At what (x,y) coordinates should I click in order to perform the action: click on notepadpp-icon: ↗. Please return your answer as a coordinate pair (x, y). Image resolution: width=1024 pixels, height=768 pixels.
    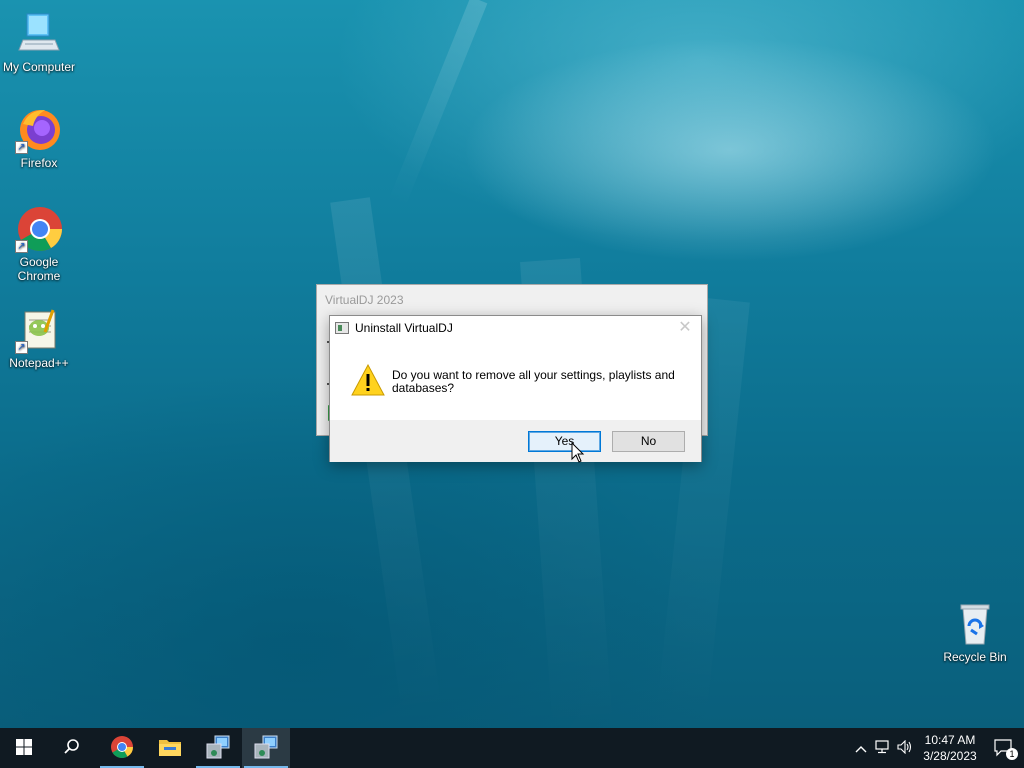
    Looking at the image, I should click on (39, 330).